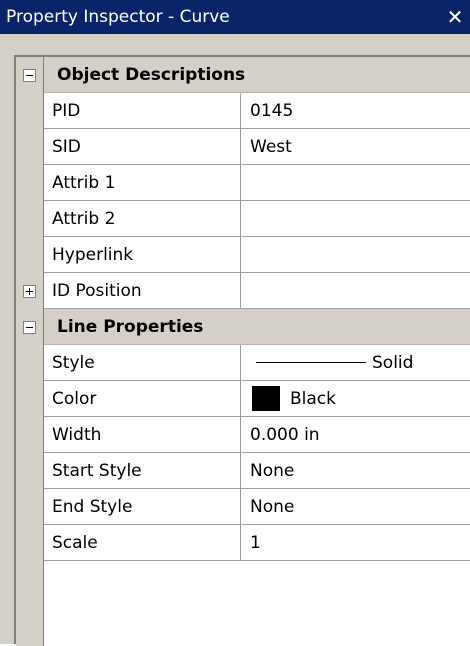  Describe the element at coordinates (118, 17) in the screenshot. I see `window-title: Property Inspector - Curve` at that location.